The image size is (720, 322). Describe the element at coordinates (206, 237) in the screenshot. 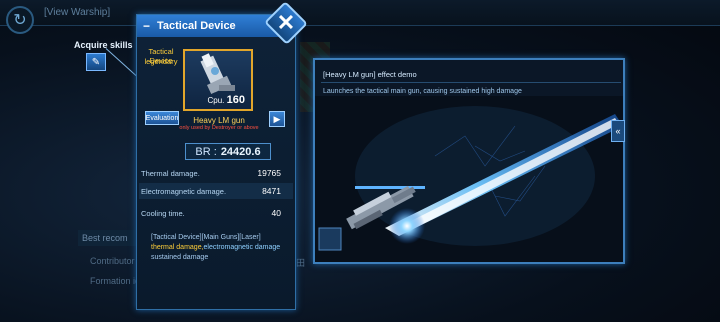

I see `desc-tags: [Tactical Device][Main Guns][Laser]` at that location.